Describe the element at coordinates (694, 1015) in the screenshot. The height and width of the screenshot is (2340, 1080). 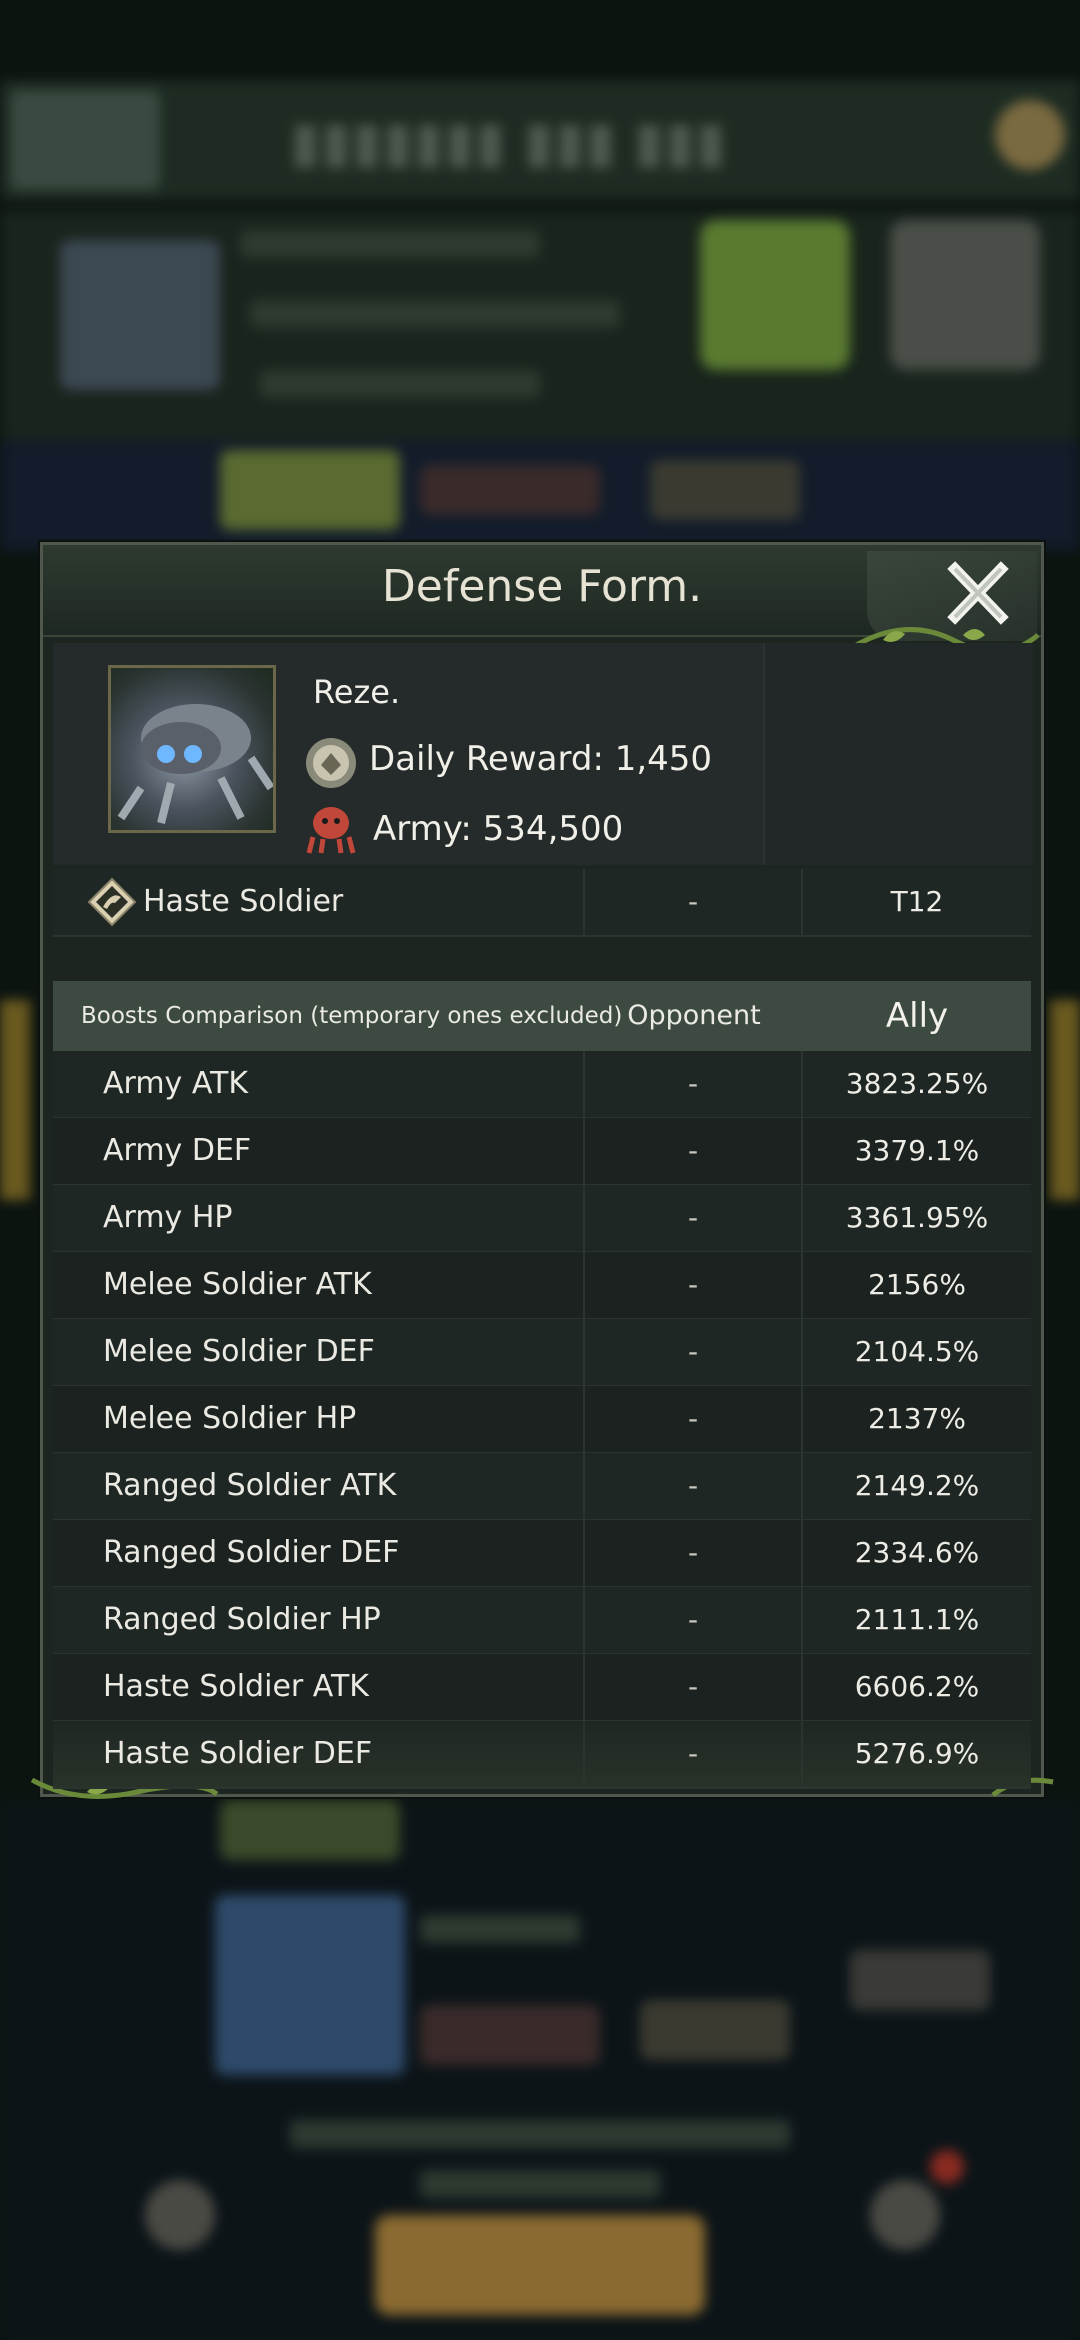
I see `header-opponent: Opponent` at that location.